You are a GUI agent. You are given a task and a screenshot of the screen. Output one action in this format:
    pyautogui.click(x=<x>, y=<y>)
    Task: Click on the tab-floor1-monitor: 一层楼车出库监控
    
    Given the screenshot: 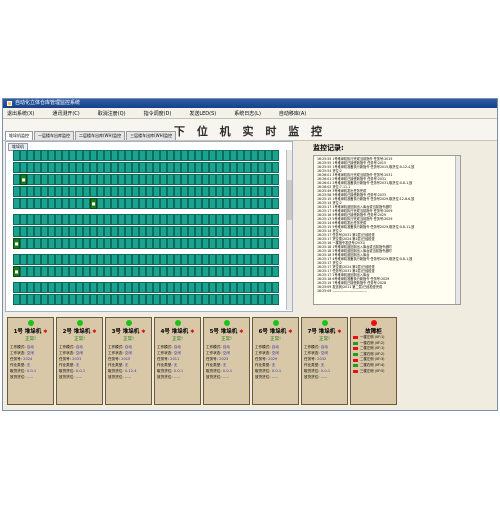 What is the action you would take?
    pyautogui.click(x=54, y=135)
    